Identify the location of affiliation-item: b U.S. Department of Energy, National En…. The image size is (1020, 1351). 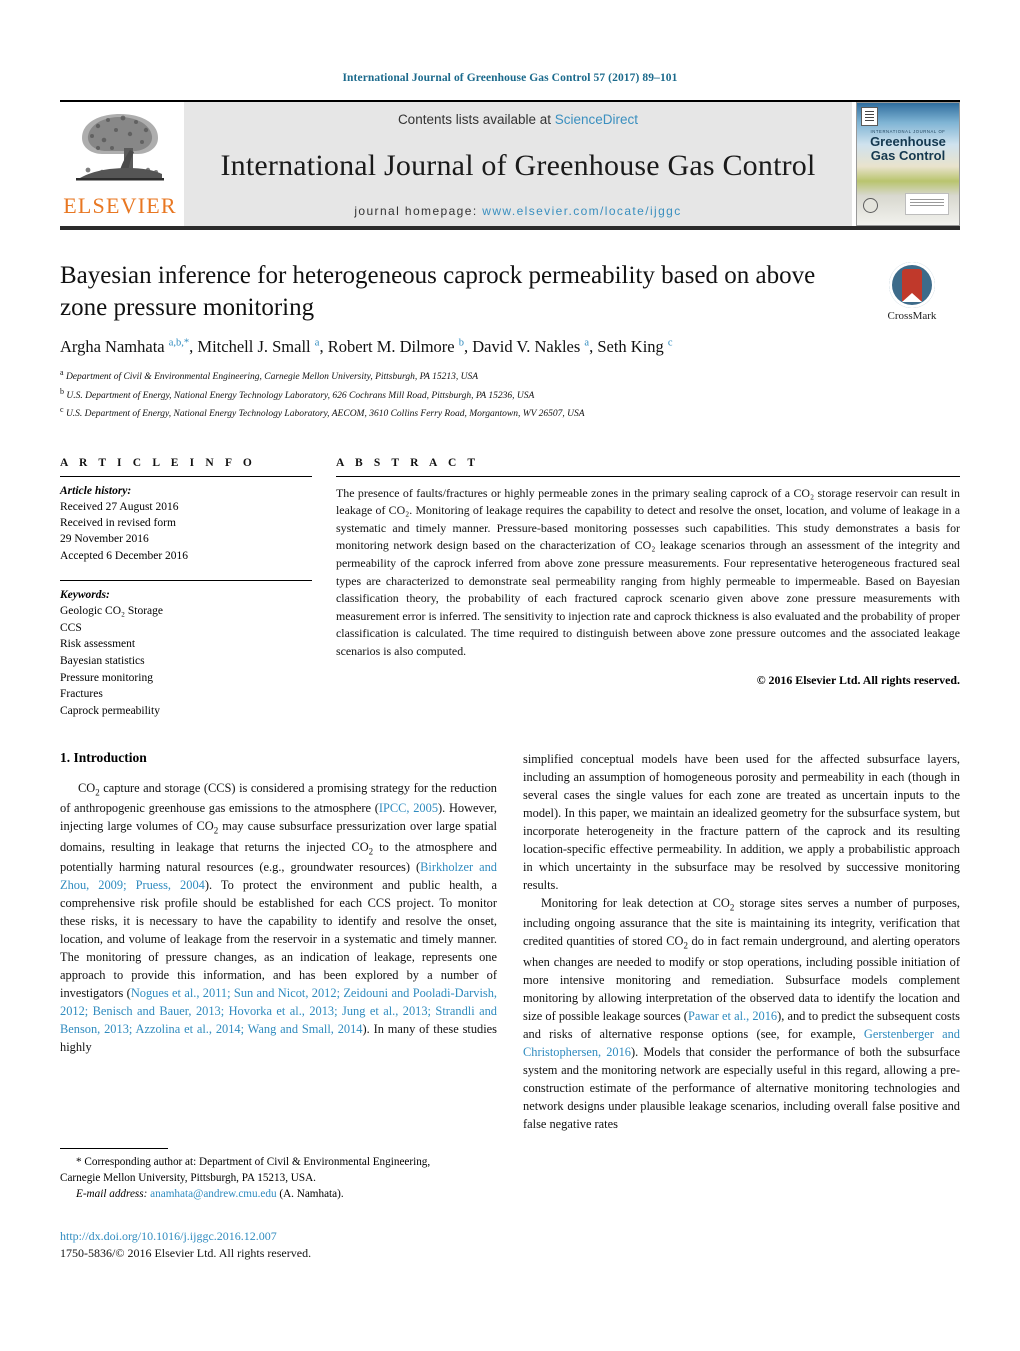
(510, 395).